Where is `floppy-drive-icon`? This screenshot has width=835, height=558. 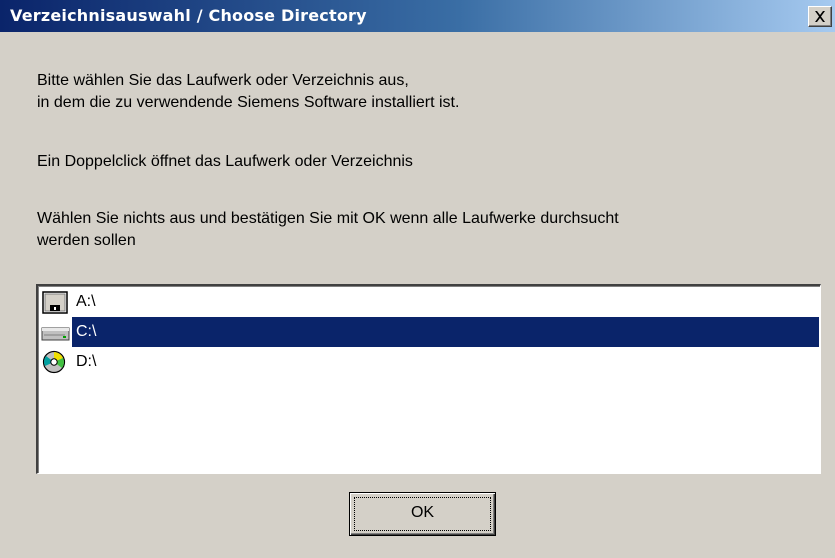
floppy-drive-icon is located at coordinates (55, 302).